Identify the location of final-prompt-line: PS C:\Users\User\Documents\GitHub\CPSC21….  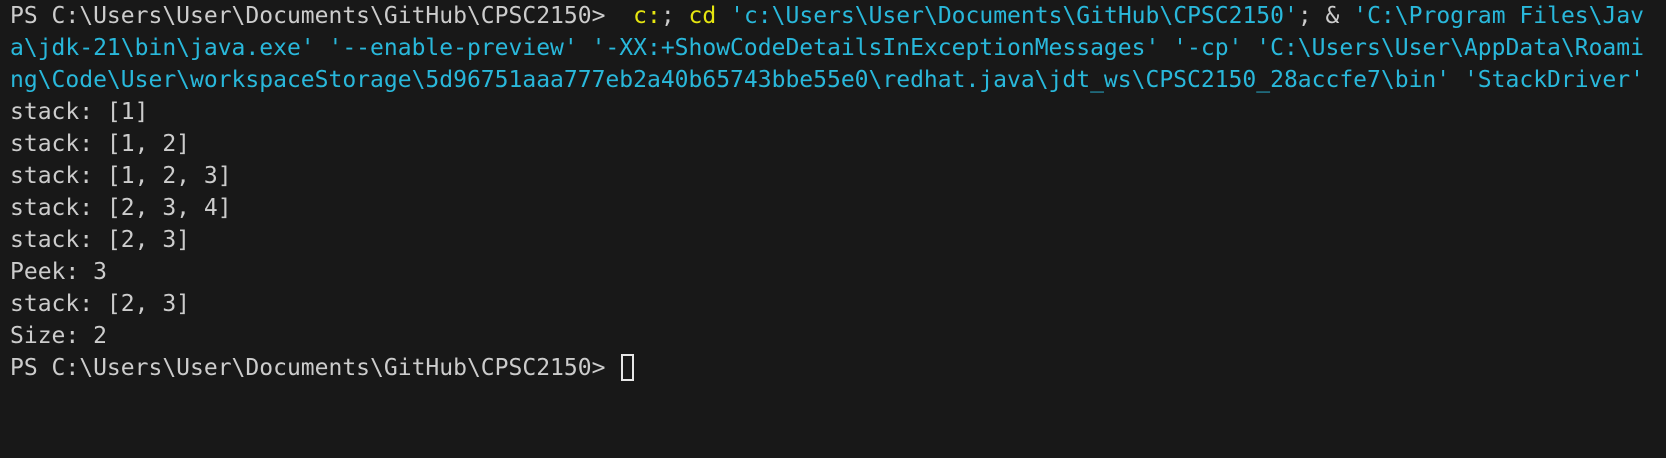
(833, 368).